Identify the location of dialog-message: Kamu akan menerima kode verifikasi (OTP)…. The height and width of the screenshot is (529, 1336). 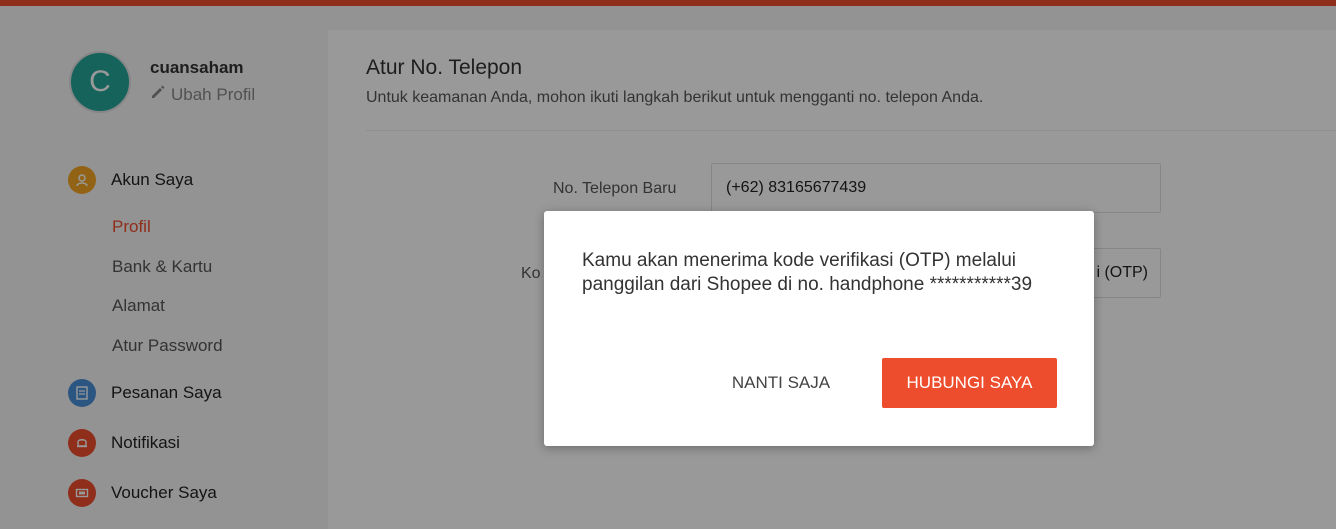
(807, 272).